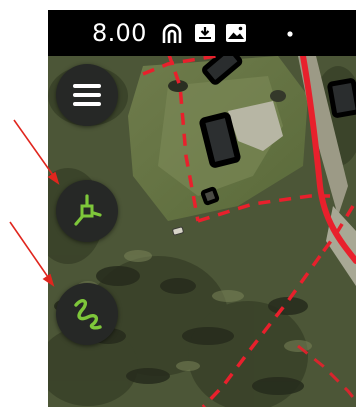 The width and height of the screenshot is (356, 407). What do you see at coordinates (210, 196) in the screenshot?
I see `building-shed` at bounding box center [210, 196].